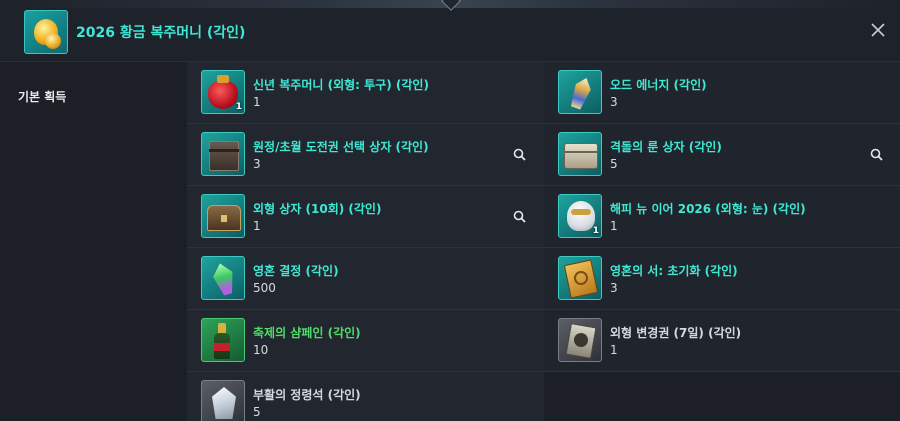  Describe the element at coordinates (341, 85) in the screenshot. I see `item-name: 신년 복주머니 (외형: 투구) (각인)` at that location.